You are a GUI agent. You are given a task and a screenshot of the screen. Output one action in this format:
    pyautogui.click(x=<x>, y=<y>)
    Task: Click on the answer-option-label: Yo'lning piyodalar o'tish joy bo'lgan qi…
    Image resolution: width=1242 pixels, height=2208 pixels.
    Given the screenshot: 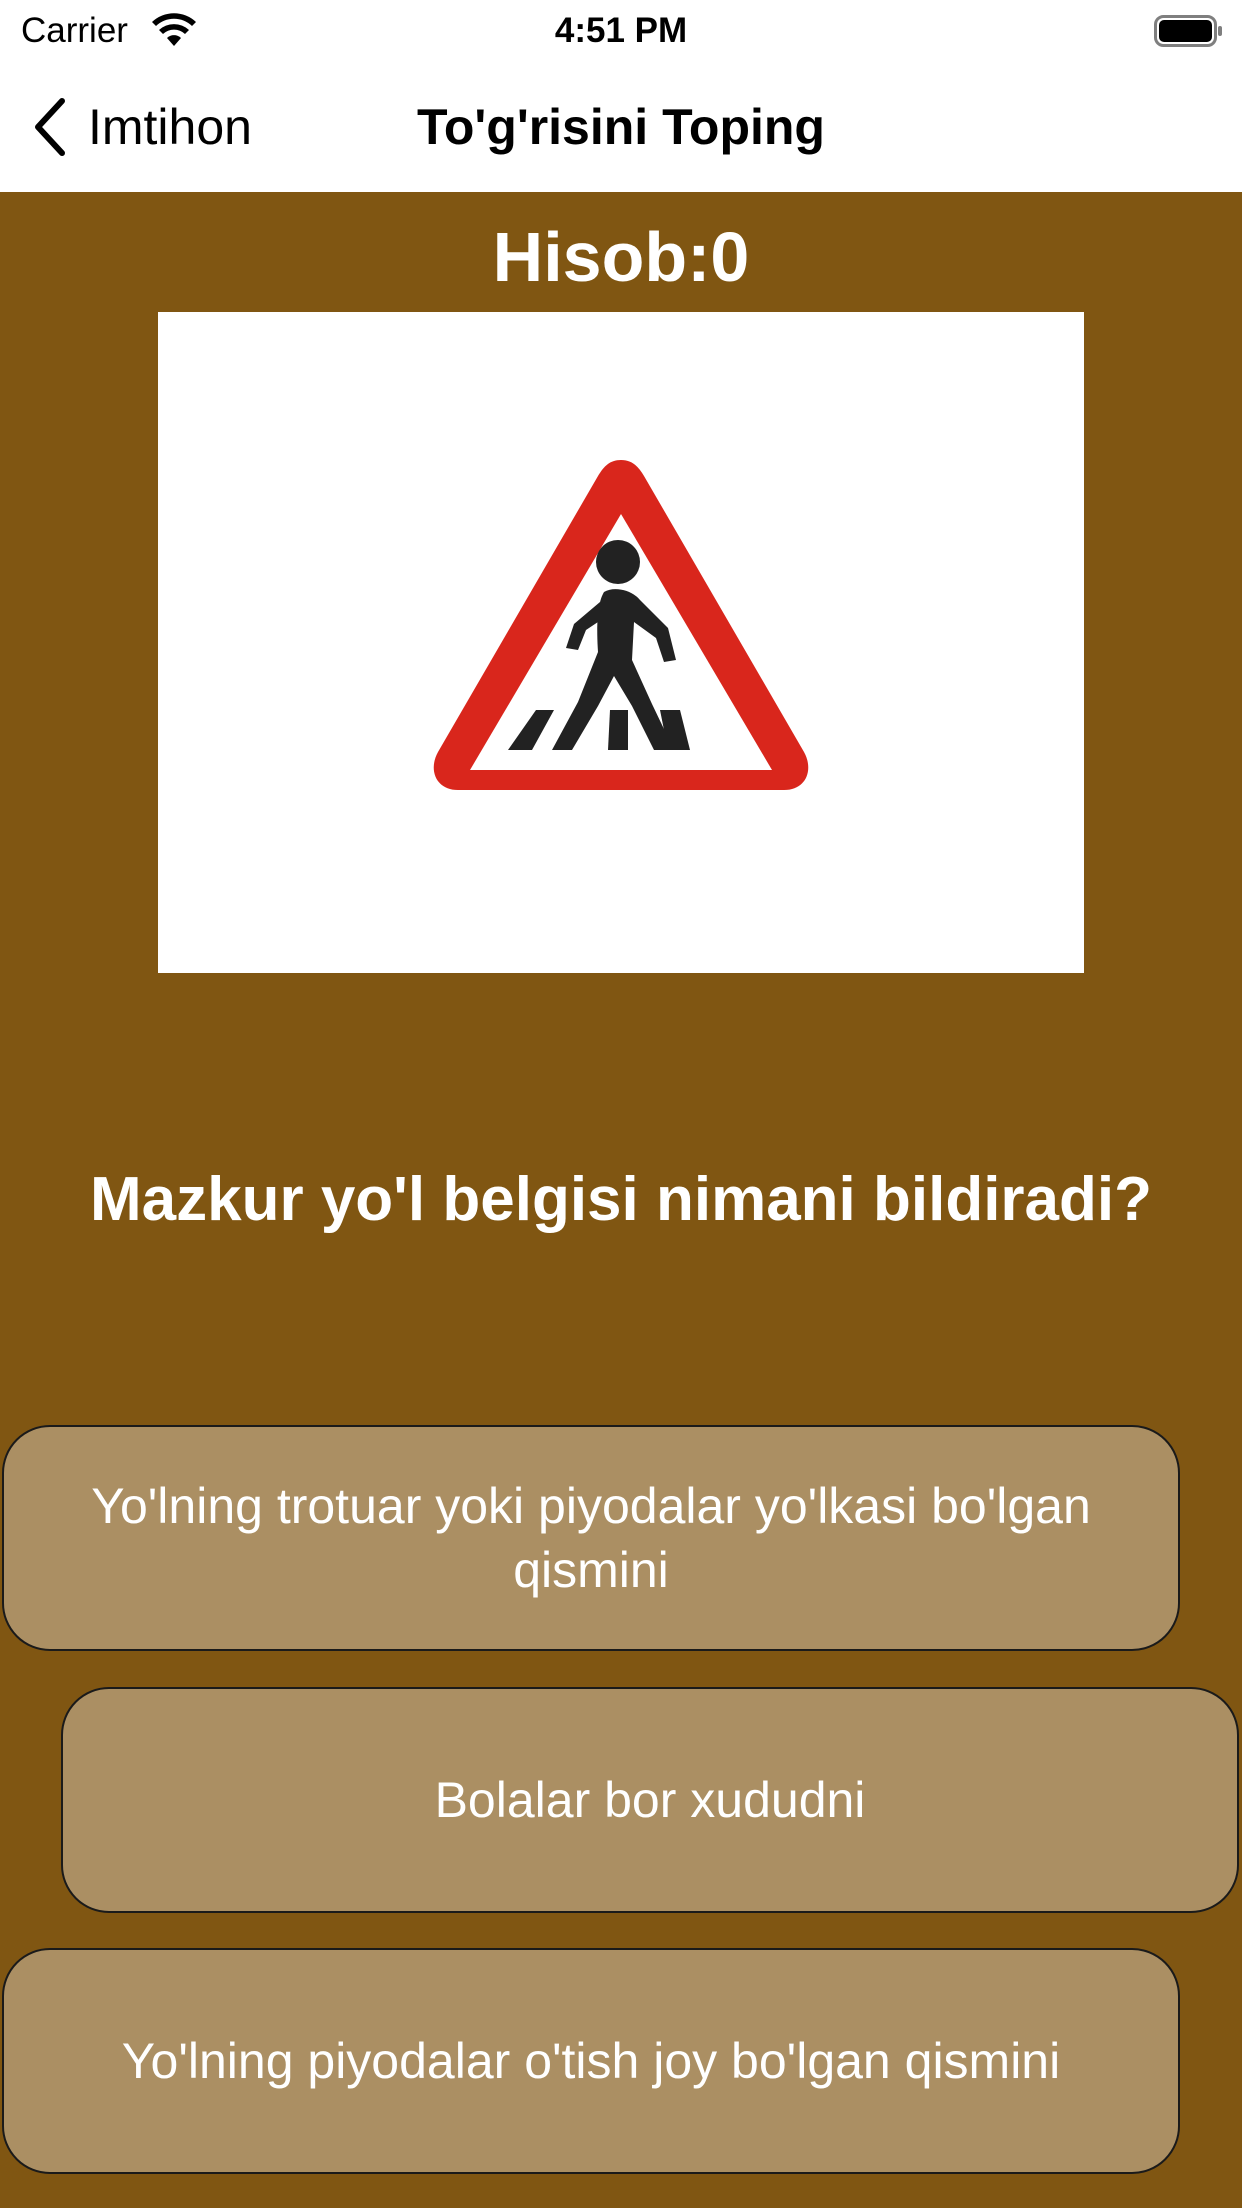 What is the action you would take?
    pyautogui.click(x=591, y=2061)
    